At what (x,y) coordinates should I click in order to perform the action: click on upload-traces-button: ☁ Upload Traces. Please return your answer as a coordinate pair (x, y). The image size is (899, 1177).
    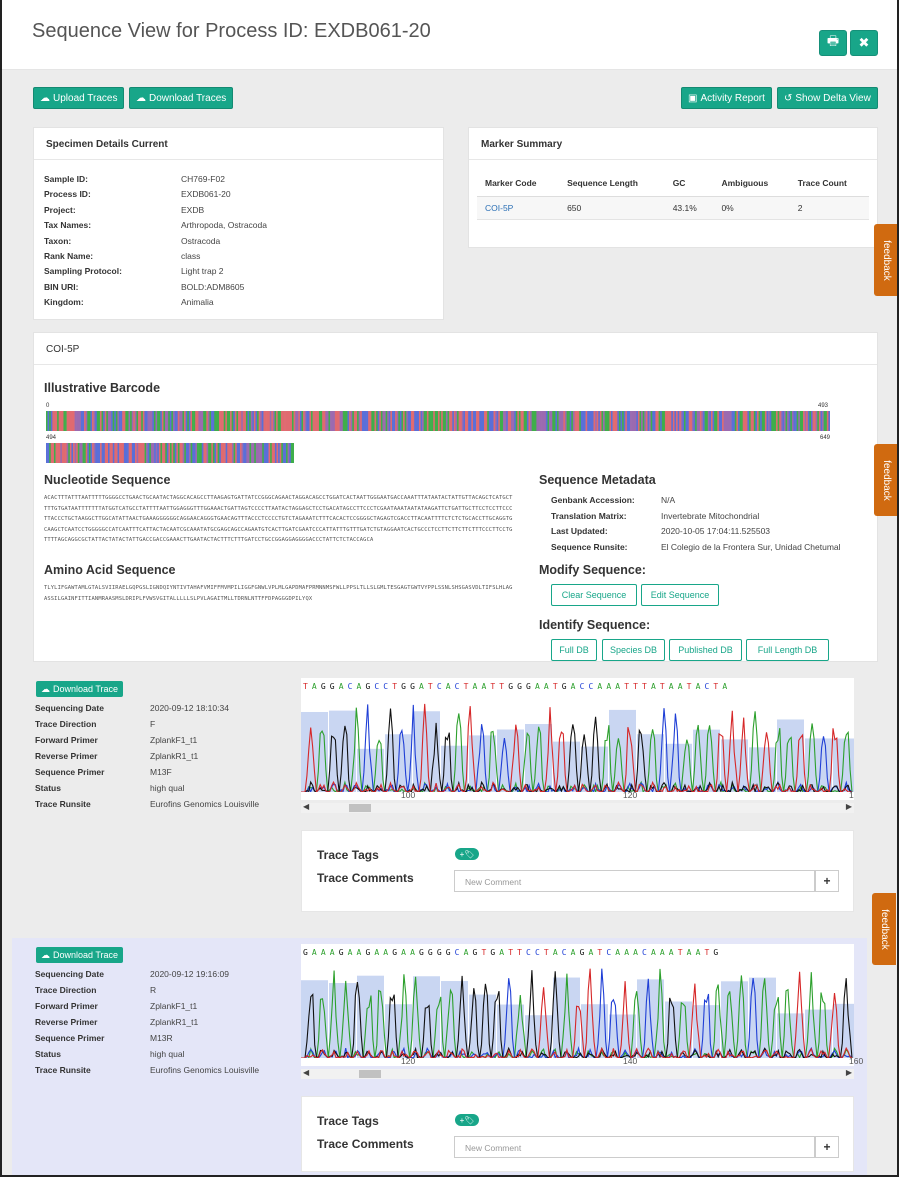
    Looking at the image, I should click on (79, 98).